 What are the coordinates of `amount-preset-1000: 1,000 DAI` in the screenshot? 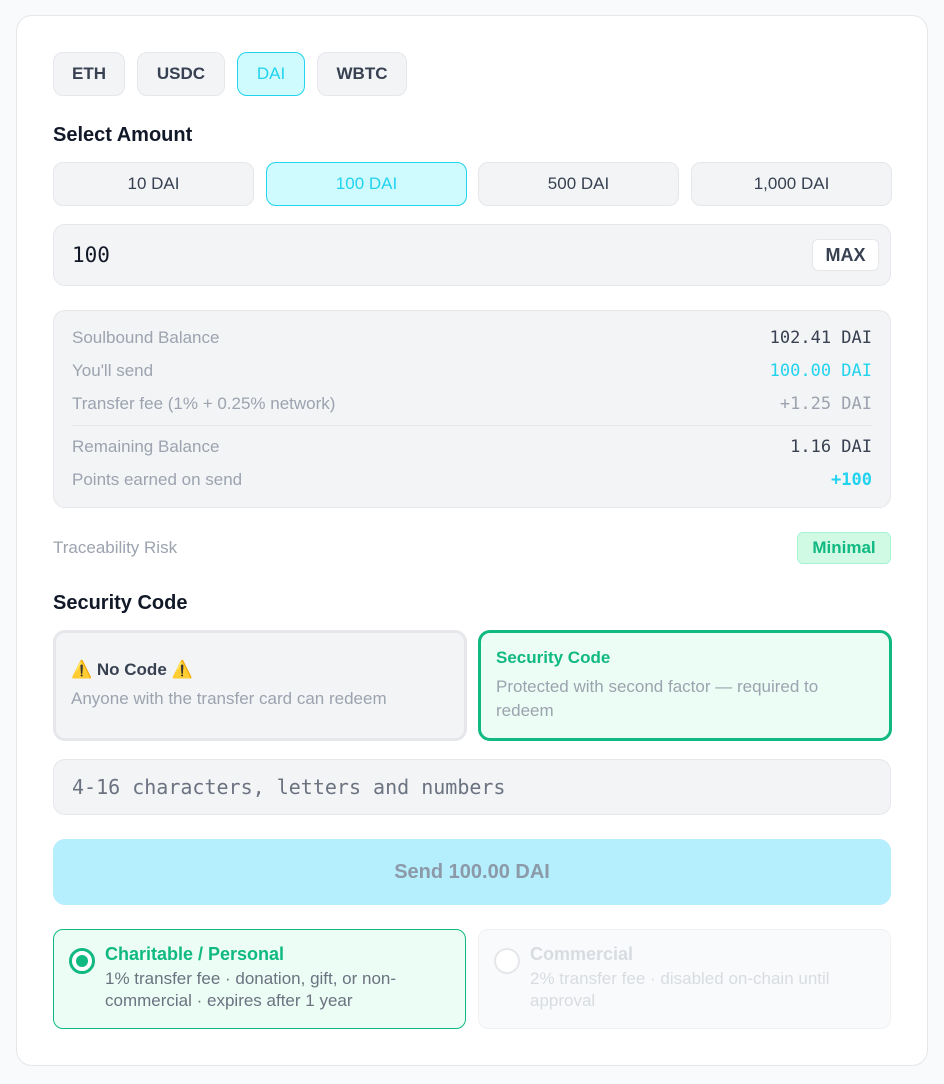 It's located at (791, 184).